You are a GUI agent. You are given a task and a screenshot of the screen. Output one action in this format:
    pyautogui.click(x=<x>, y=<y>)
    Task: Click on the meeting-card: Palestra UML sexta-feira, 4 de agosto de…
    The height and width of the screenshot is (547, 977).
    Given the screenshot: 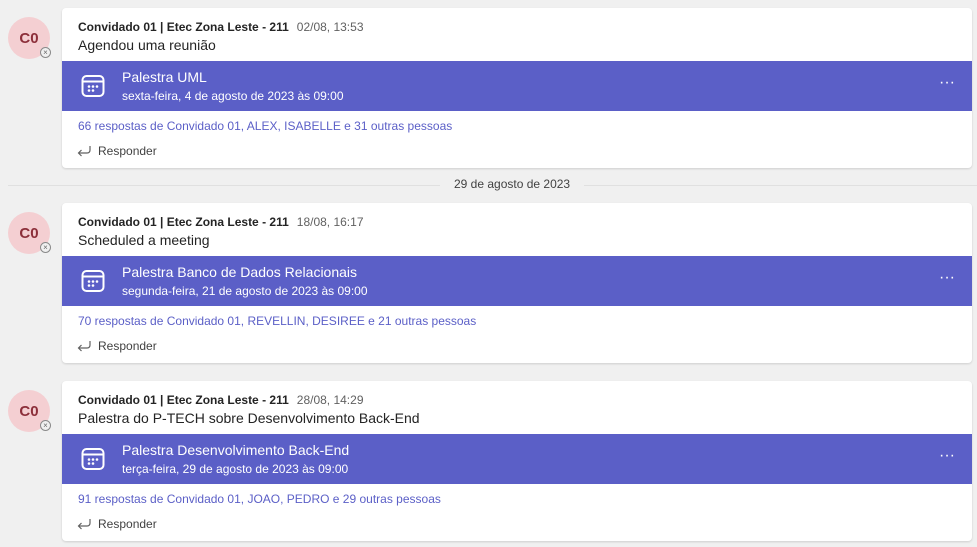 What is the action you would take?
    pyautogui.click(x=517, y=86)
    